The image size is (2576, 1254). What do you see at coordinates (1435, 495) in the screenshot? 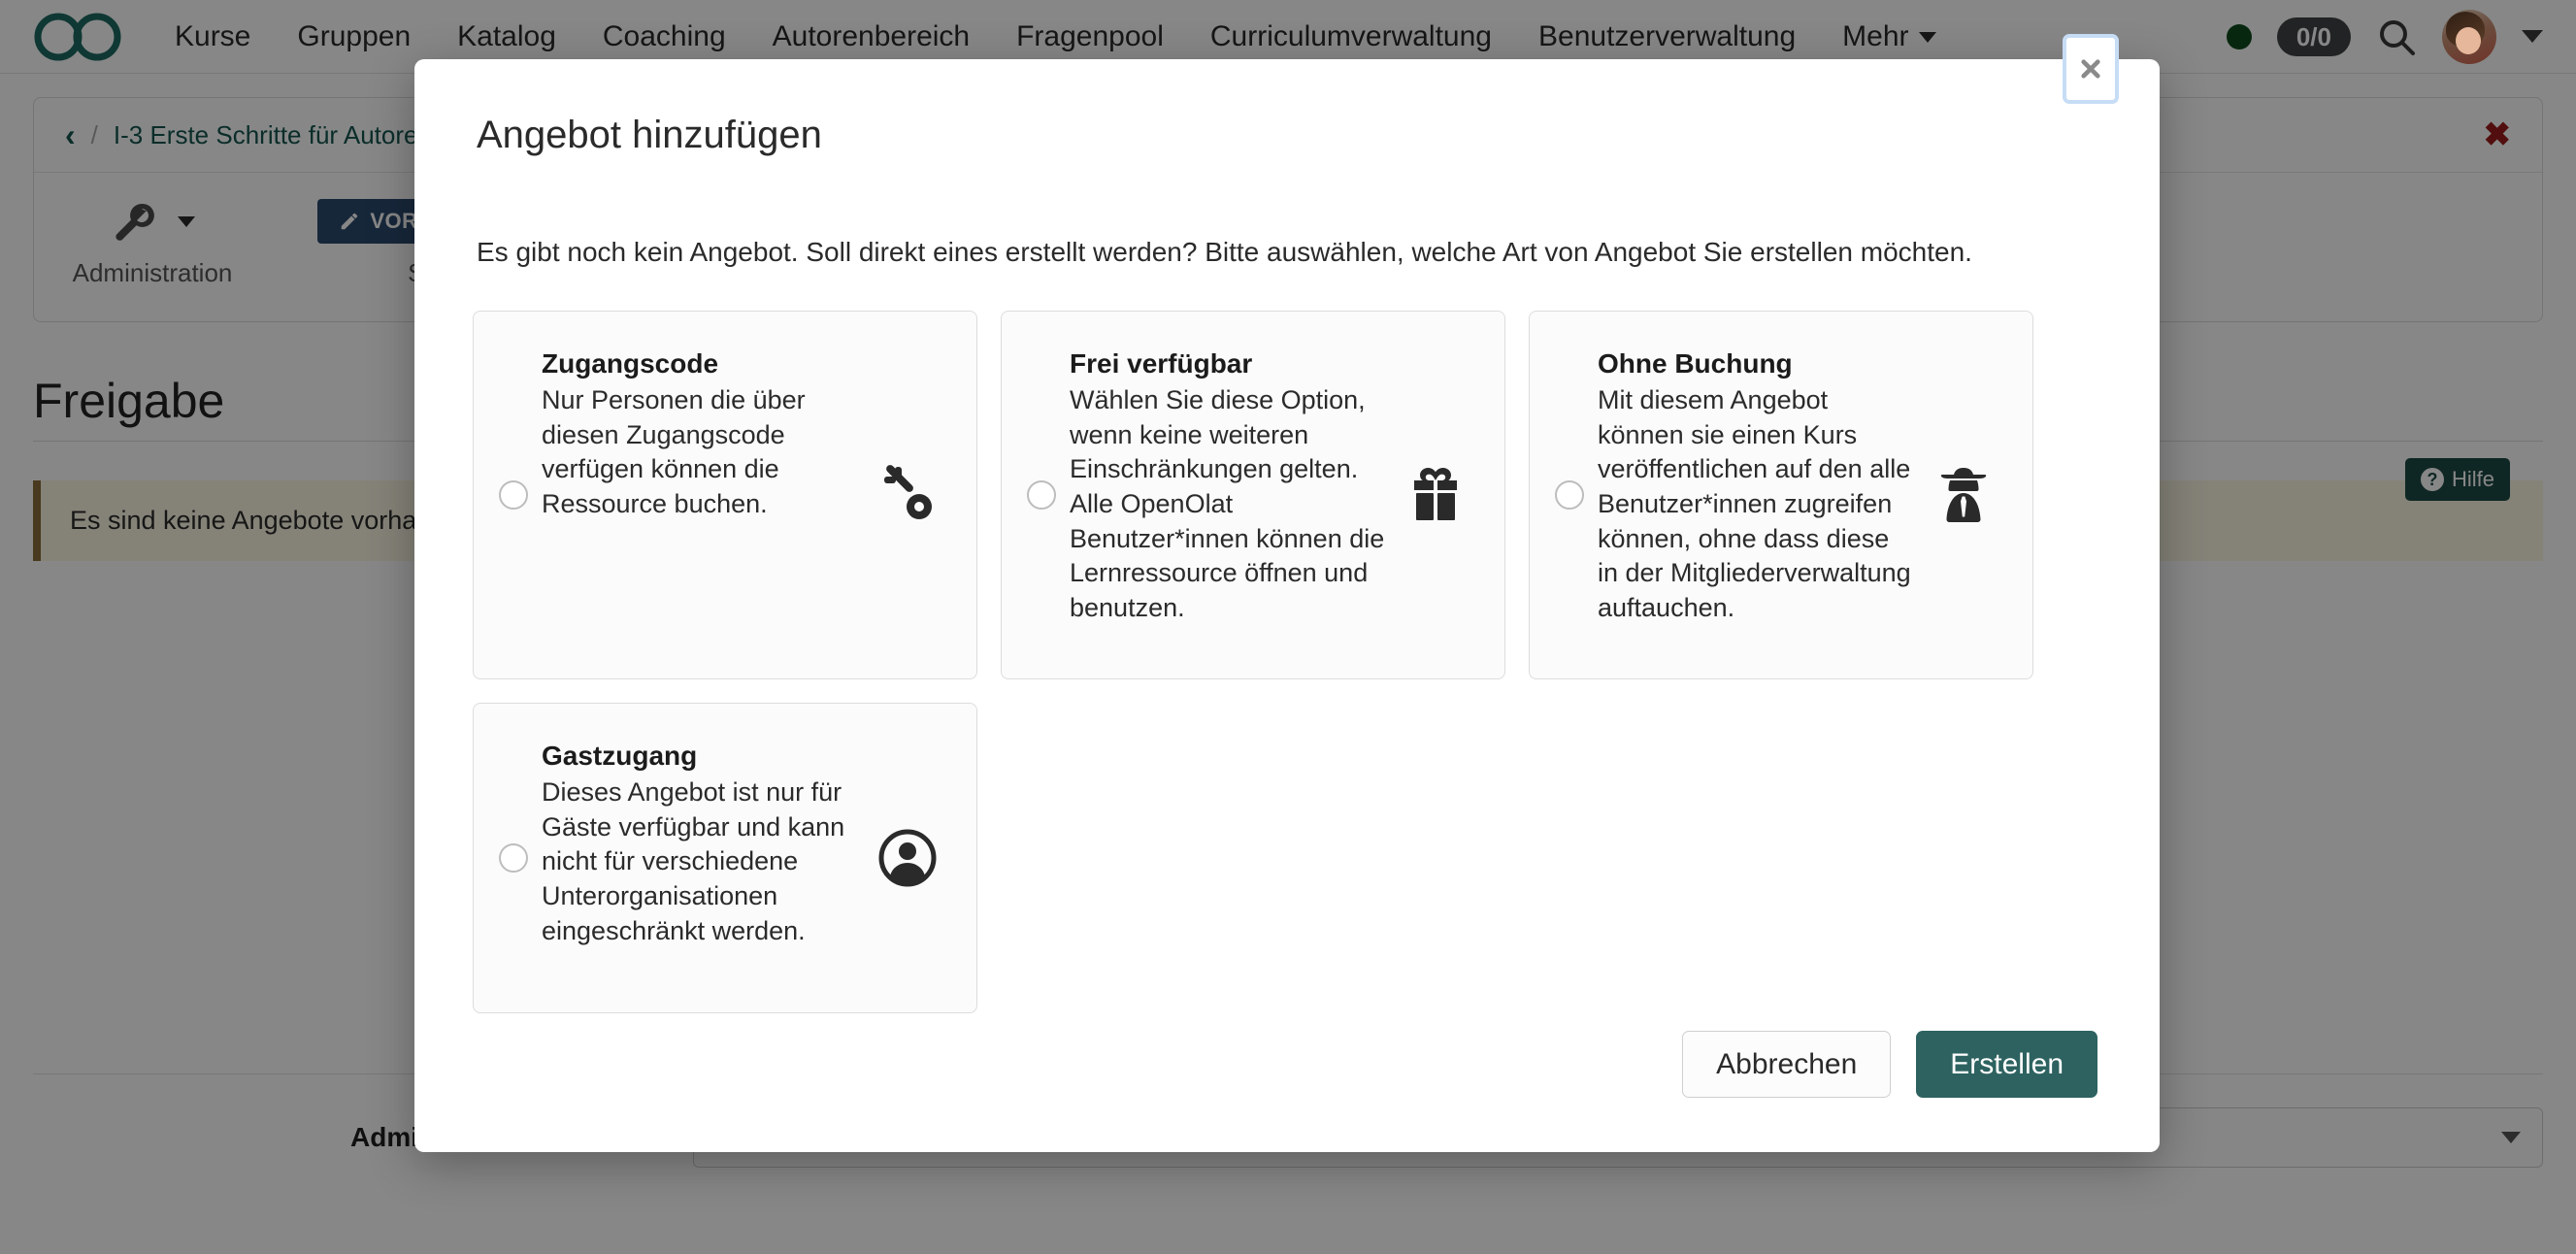
I see `gift-icon` at bounding box center [1435, 495].